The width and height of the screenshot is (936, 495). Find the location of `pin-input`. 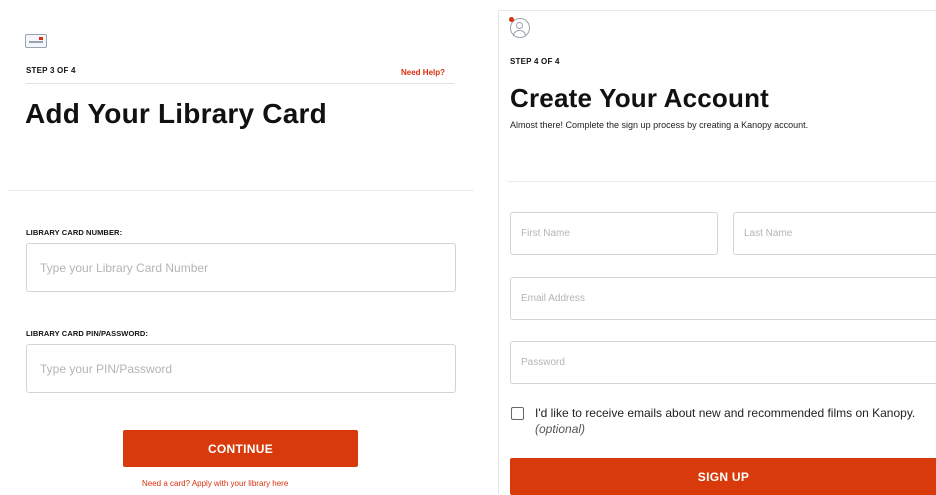

pin-input is located at coordinates (241, 368).